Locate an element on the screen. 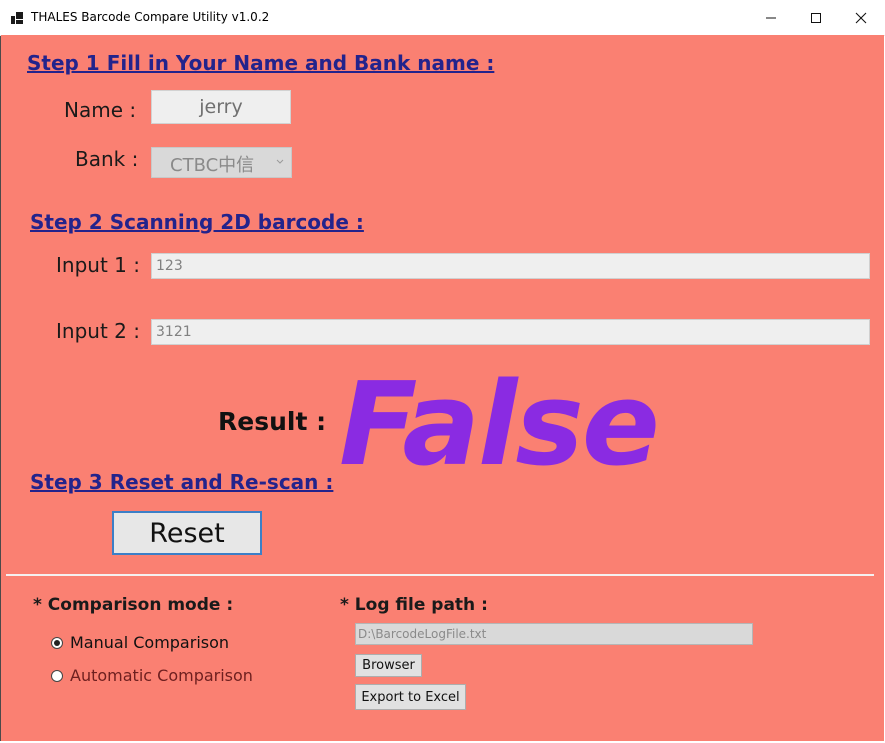 The width and height of the screenshot is (885, 743). radio-automatic-comparison: Automatic Comparison is located at coordinates (152, 675).